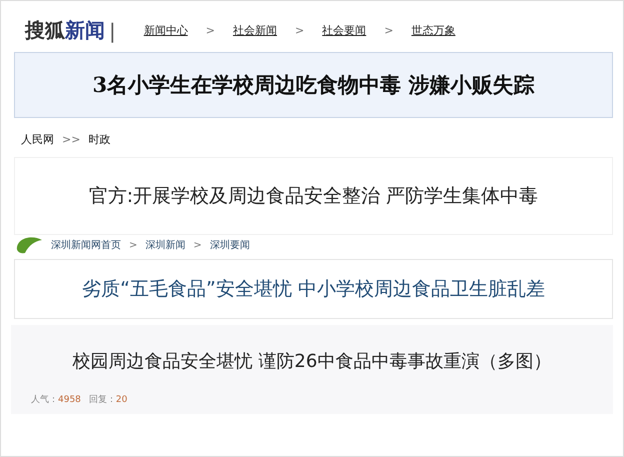  What do you see at coordinates (230, 245) in the screenshot?
I see `breadcrumb-link: 深圳要闻` at bounding box center [230, 245].